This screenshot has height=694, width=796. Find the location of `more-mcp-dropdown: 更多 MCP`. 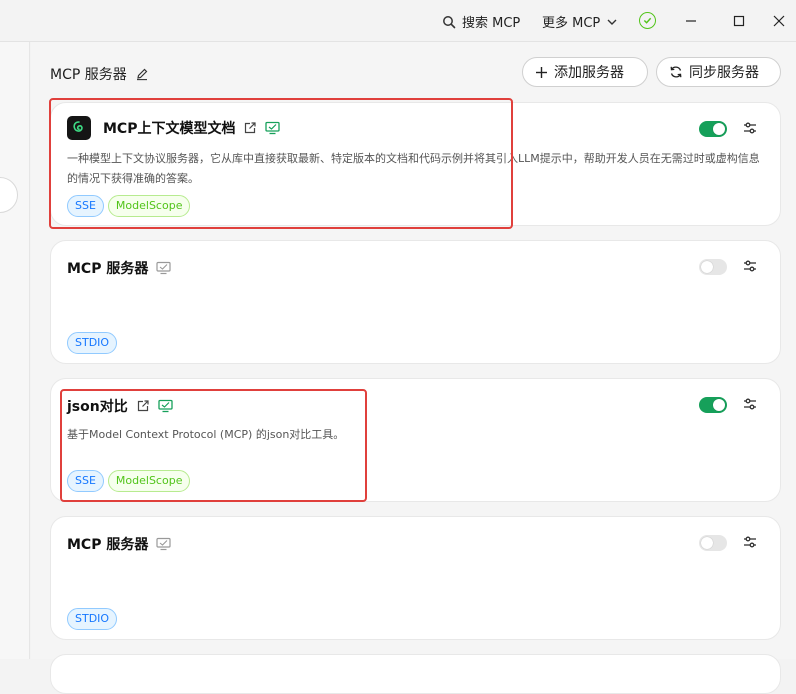

more-mcp-dropdown: 更多 MCP is located at coordinates (580, 21).